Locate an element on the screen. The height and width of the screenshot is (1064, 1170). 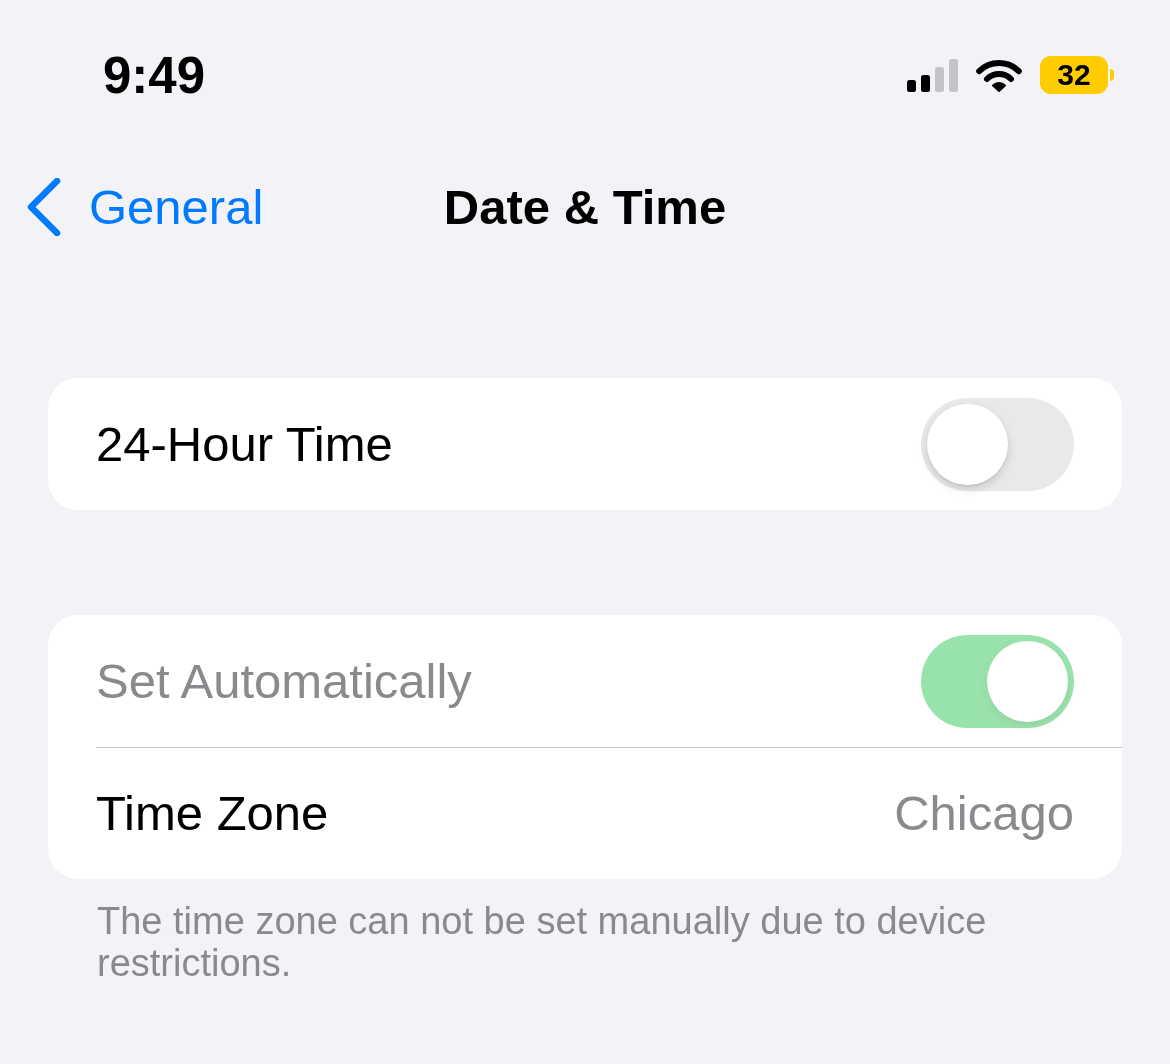
wifi-icon is located at coordinates (999, 75).